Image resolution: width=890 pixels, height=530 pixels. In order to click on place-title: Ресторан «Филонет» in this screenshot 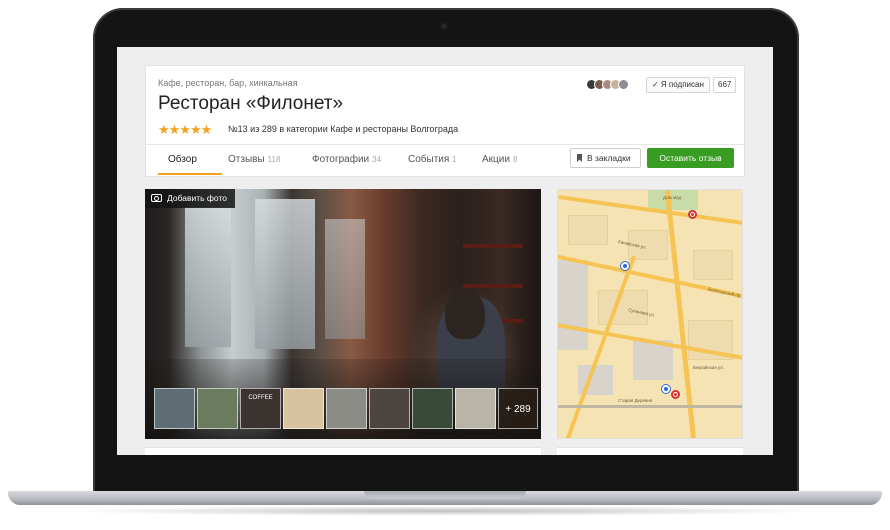, I will do `click(251, 103)`.